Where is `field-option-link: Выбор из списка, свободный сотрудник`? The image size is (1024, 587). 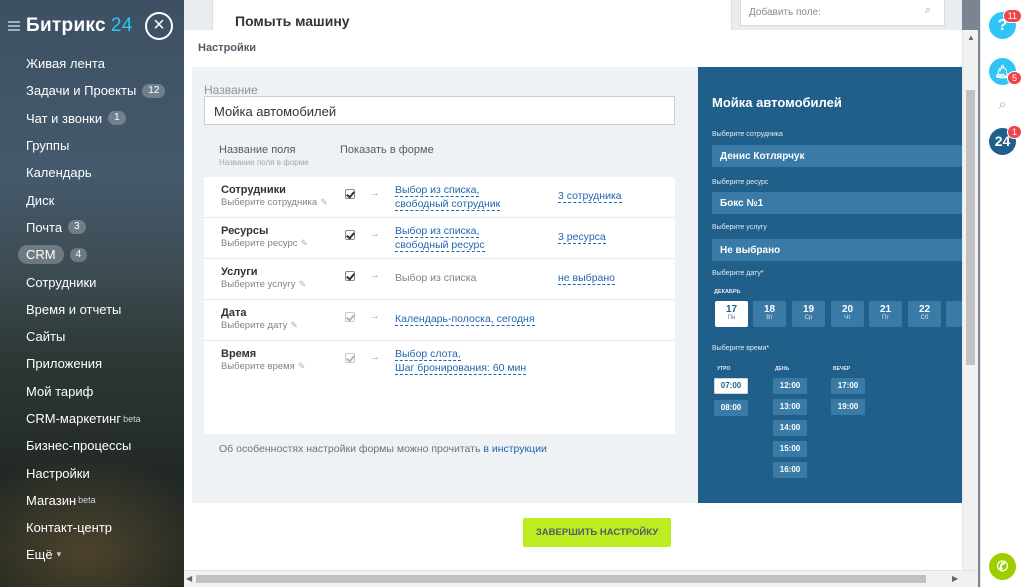
field-option-link: Выбор из списка, свободный сотрудник is located at coordinates (448, 197).